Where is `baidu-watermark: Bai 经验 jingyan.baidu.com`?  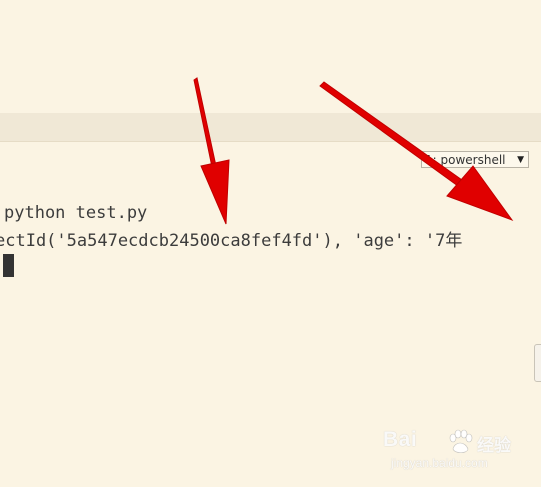
baidu-watermark: Bai 经验 jingyan.baidu.com is located at coordinates (458, 454).